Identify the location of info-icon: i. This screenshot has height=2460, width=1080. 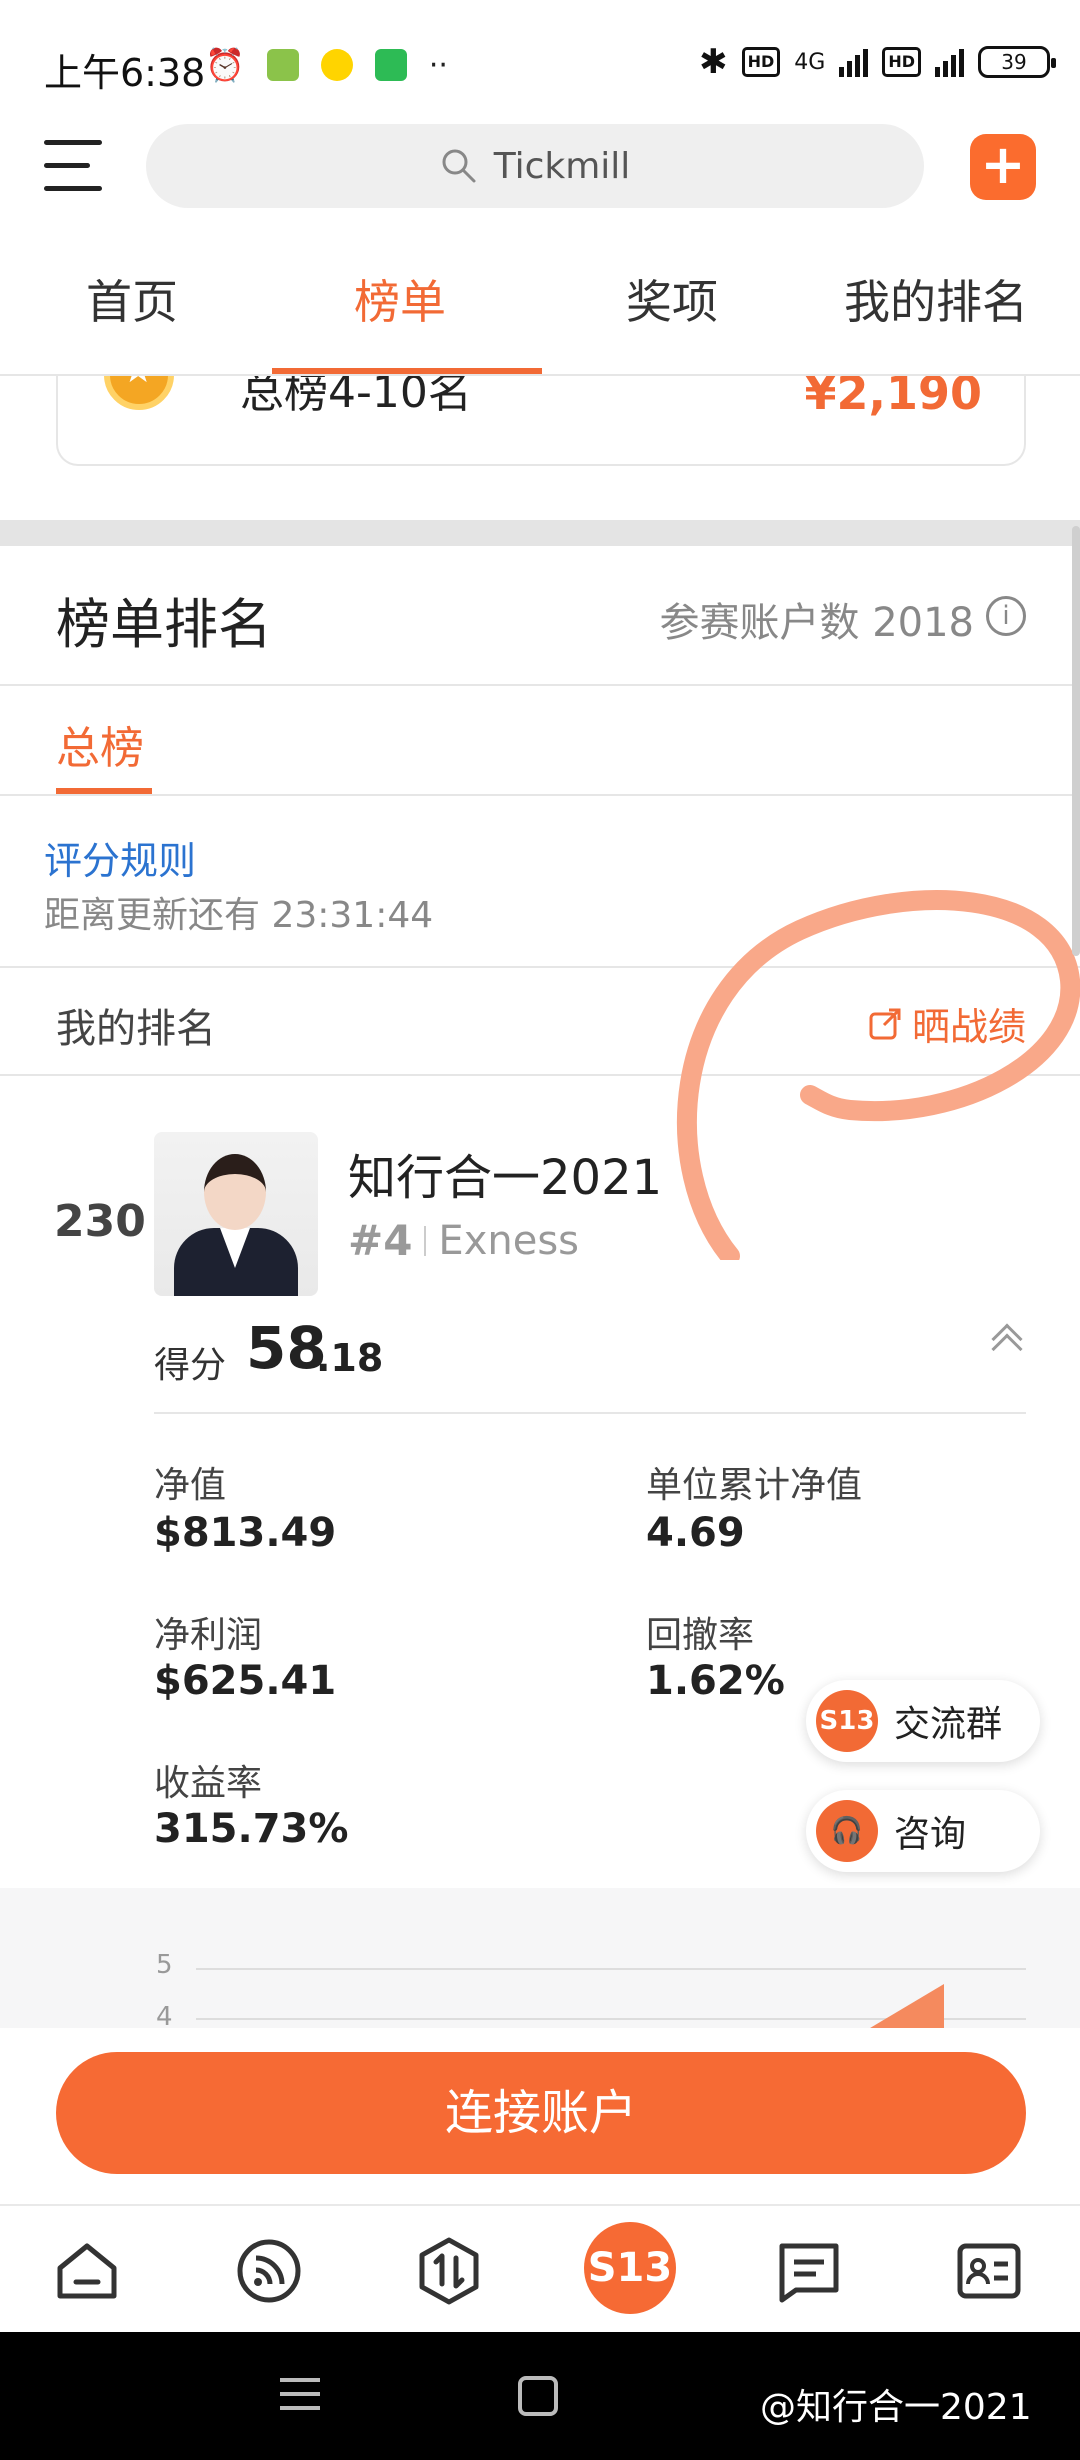
(1006, 616).